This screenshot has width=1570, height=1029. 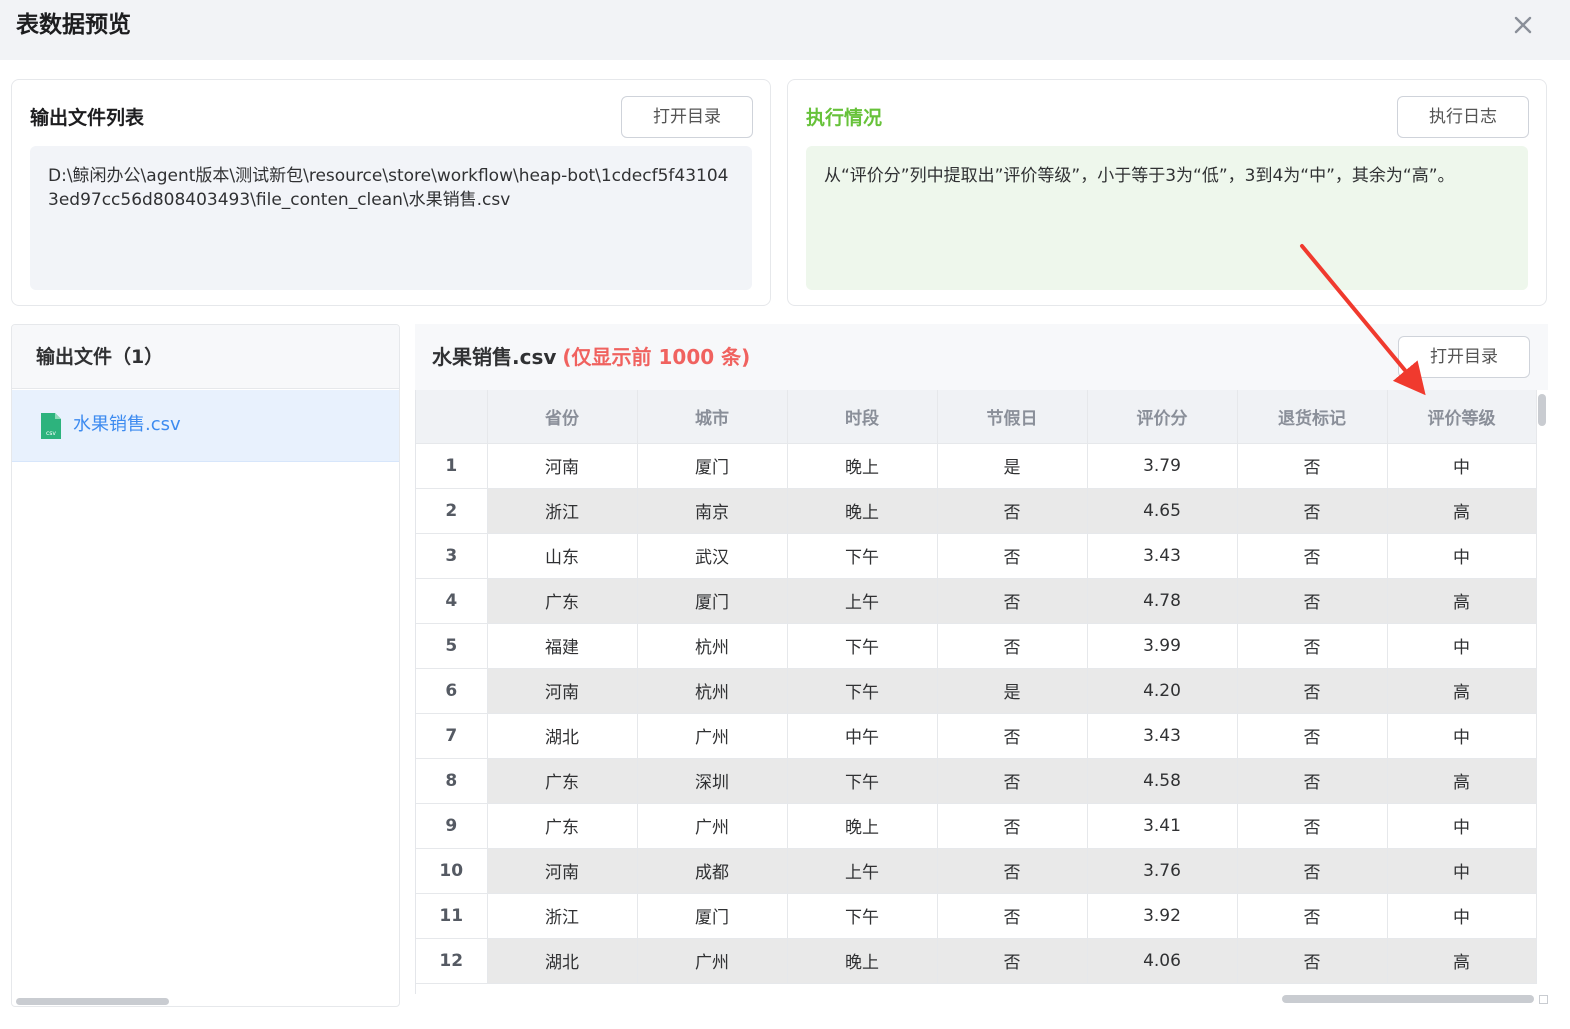 I want to click on table-header-row: 省份 城市 时段 节假日 评价分 退货标记 评价等级, so click(x=976, y=417).